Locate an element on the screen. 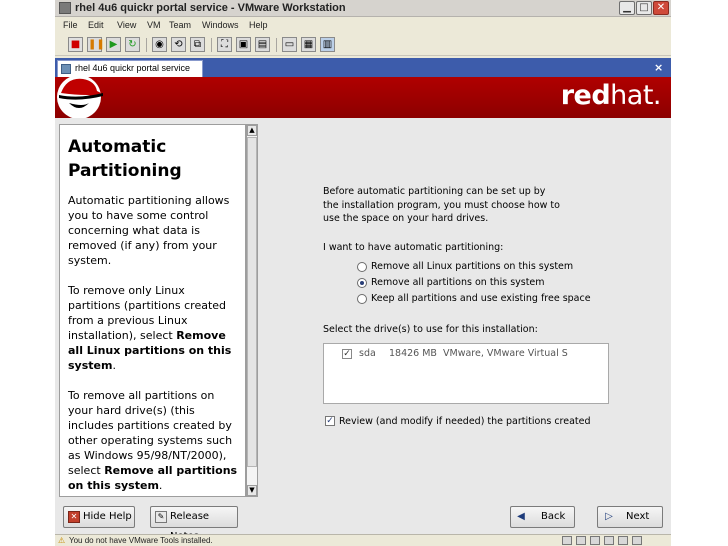 Image resolution: width=728 pixels, height=546 pixels. menu-edit: Edit is located at coordinates (96, 25).